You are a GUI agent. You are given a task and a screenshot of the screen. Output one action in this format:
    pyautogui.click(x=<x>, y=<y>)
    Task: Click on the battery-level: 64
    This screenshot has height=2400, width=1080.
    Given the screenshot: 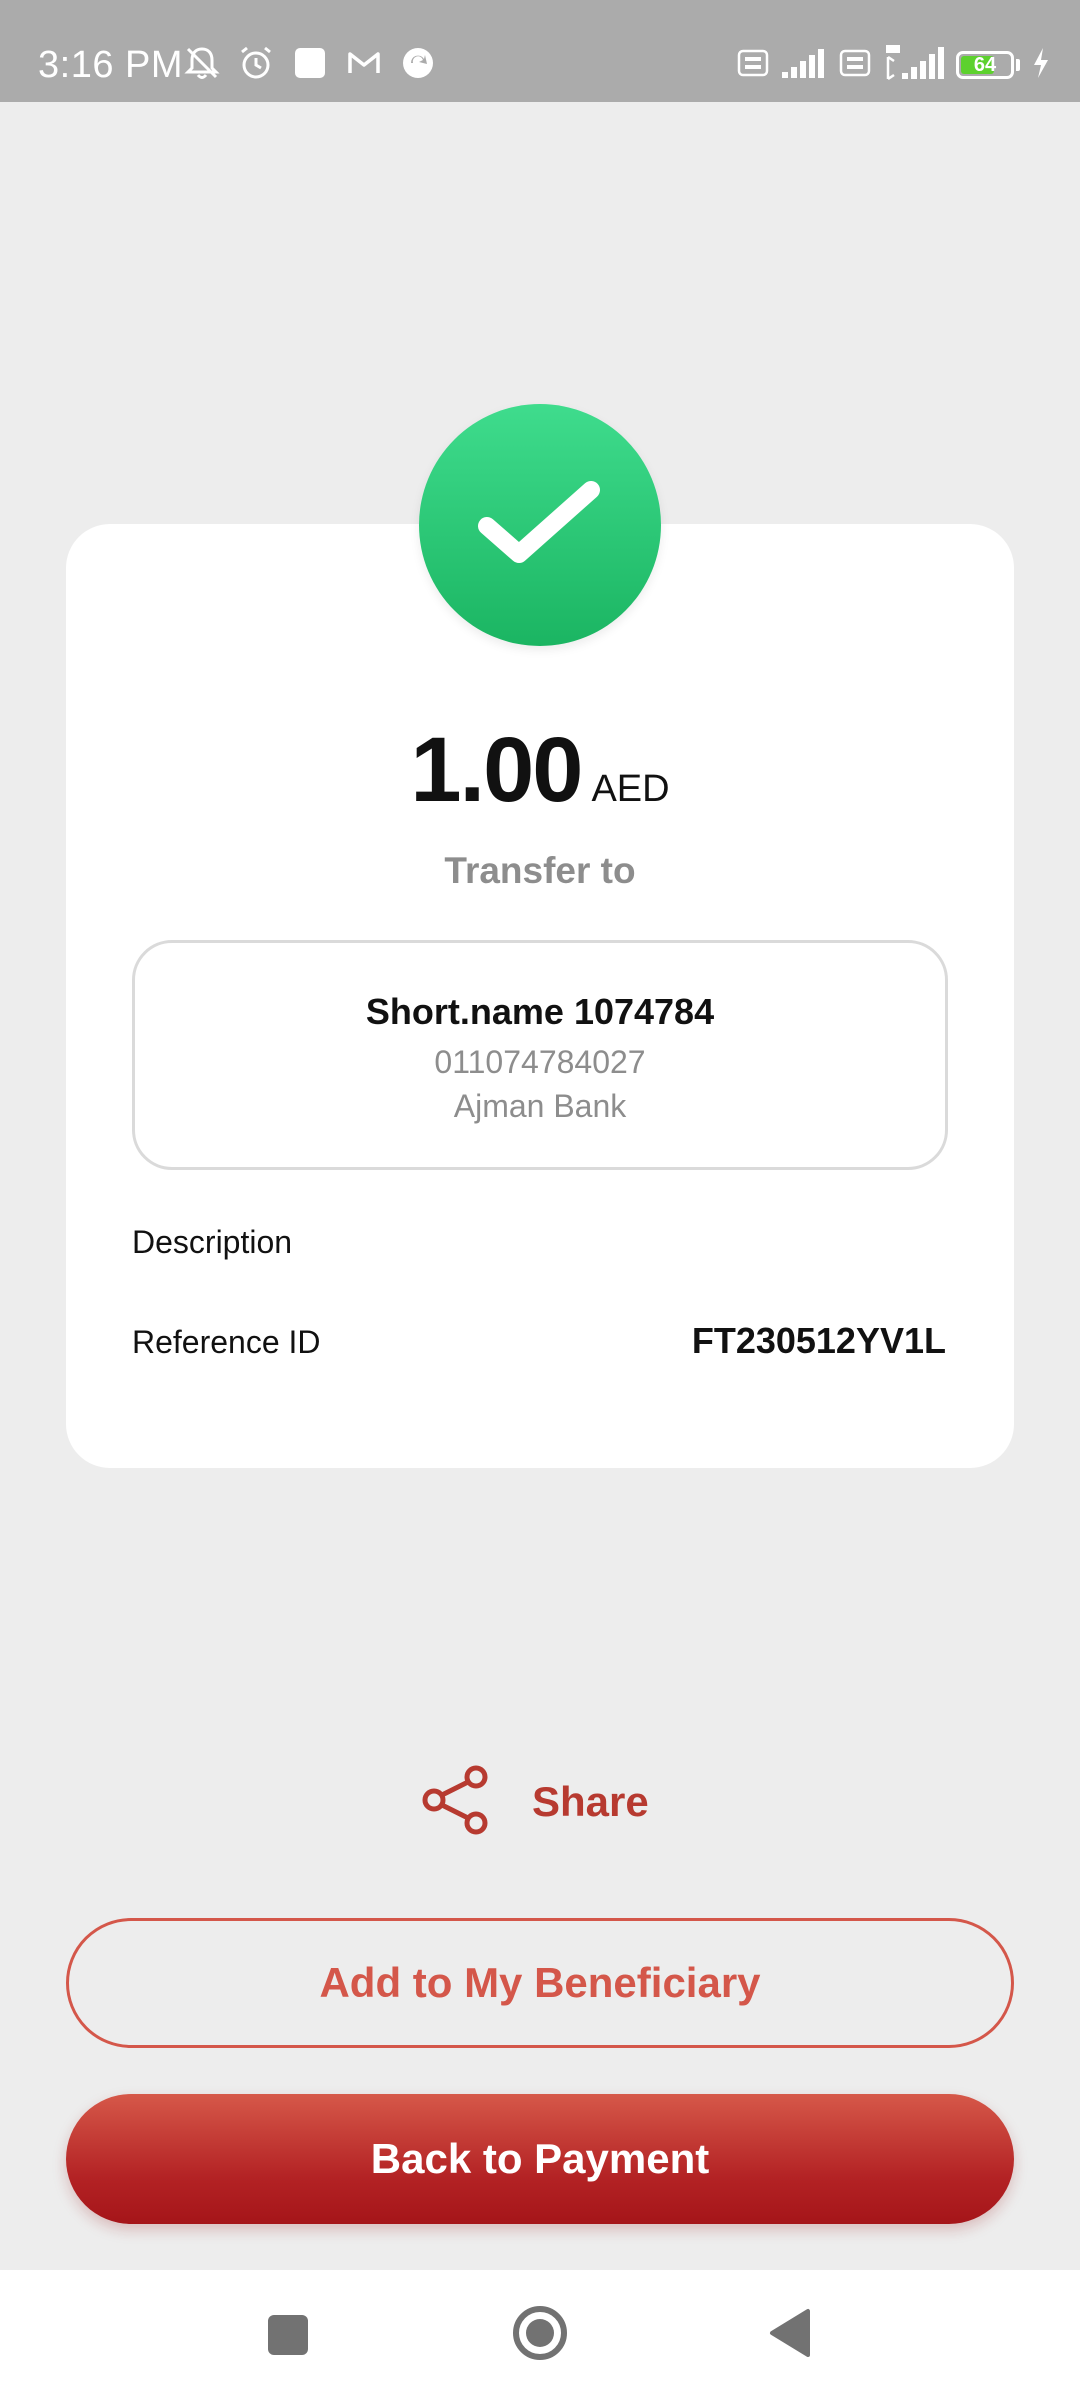 What is the action you would take?
    pyautogui.click(x=985, y=65)
    